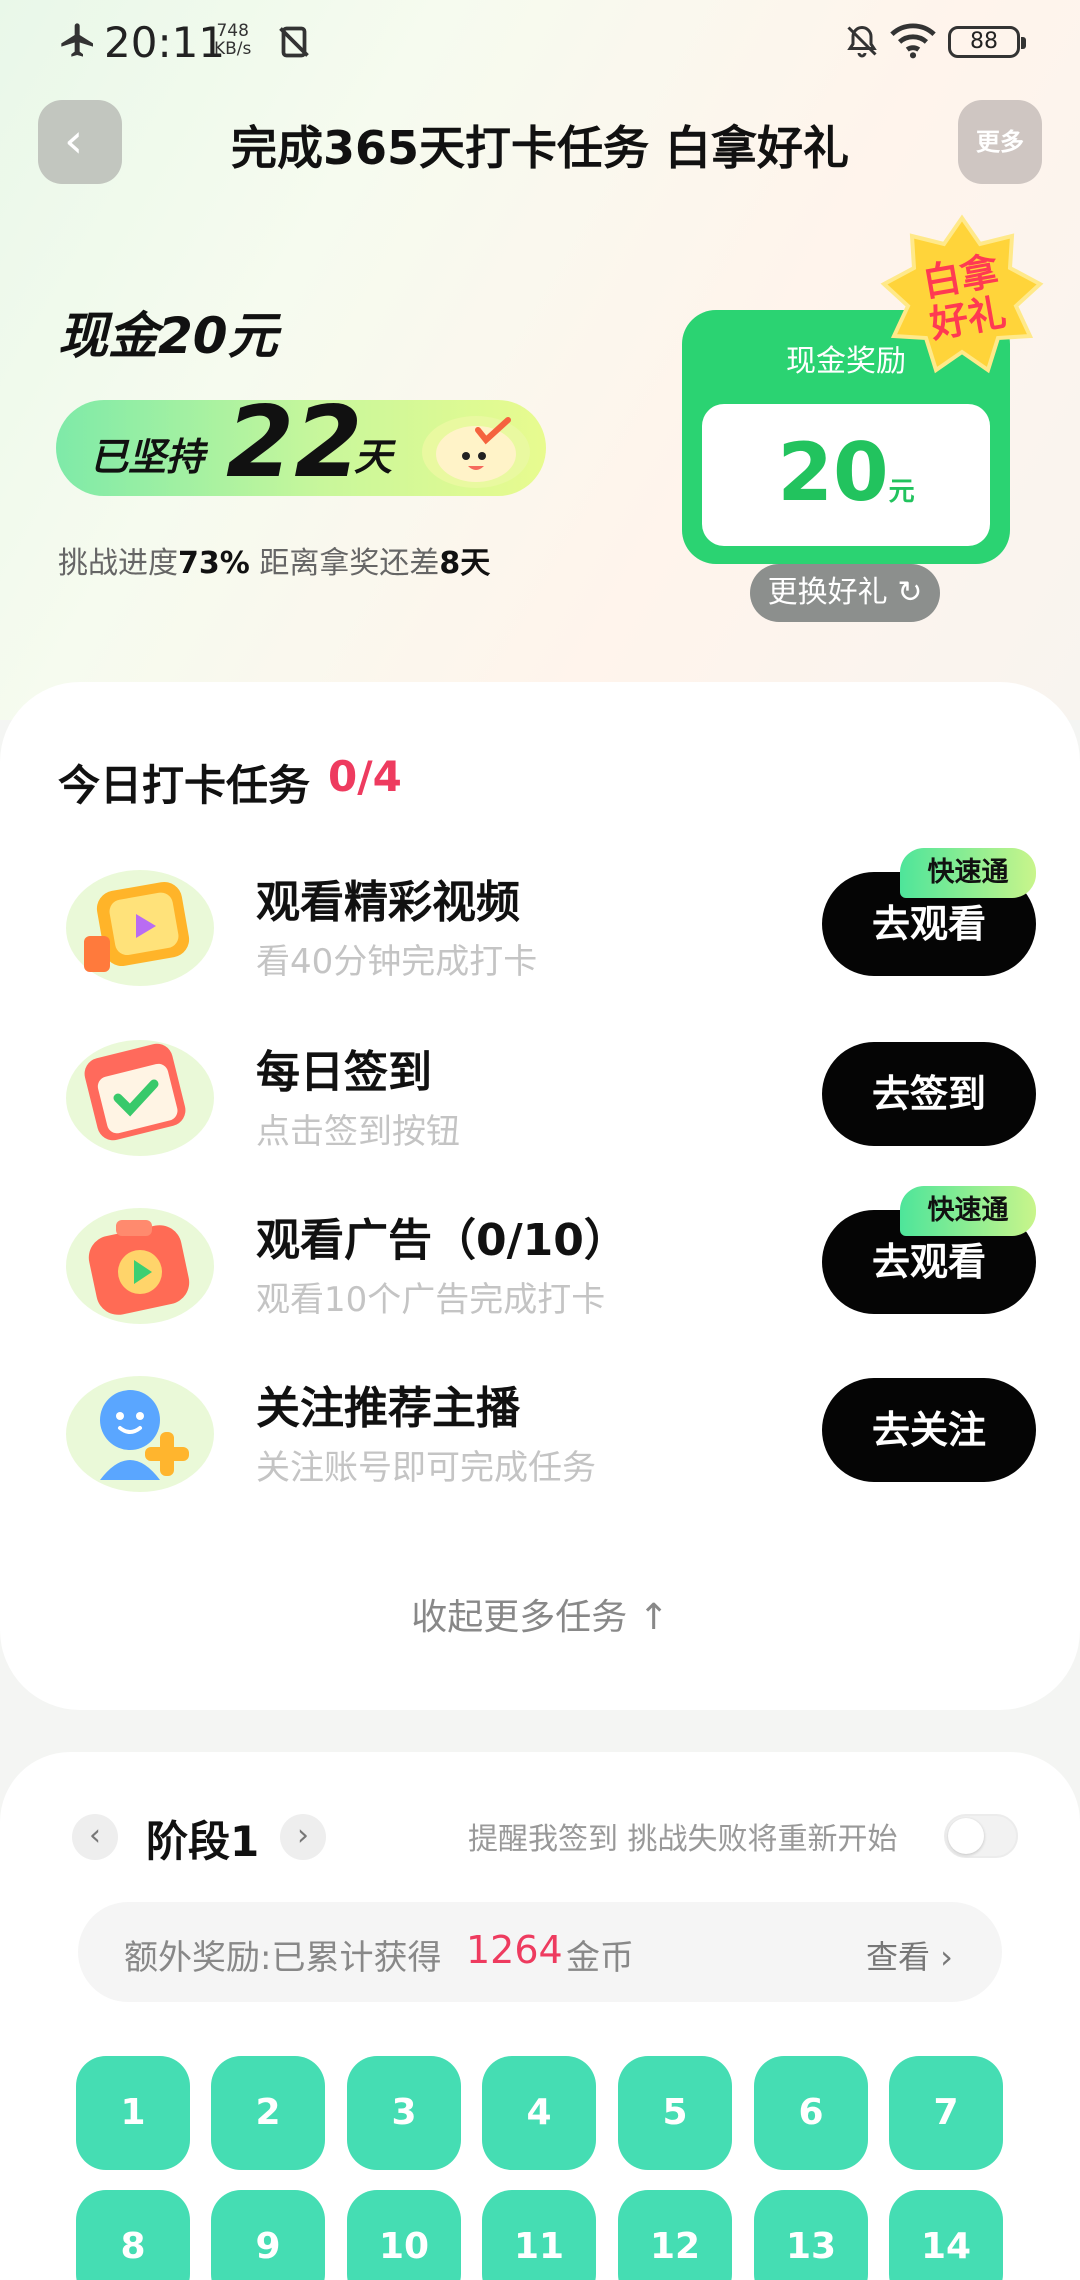 This screenshot has width=1080, height=2280. Describe the element at coordinates (683, 1839) in the screenshot. I see `remind-label: 提醒我签到 挑战失败将重新开始` at that location.